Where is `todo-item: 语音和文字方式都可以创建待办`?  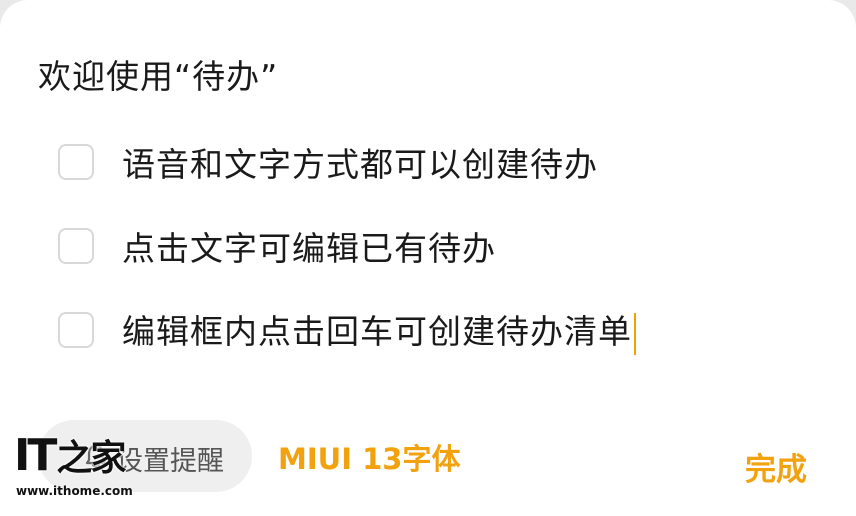
todo-item: 语音和文字方式都可以创建待办 is located at coordinates (448, 162).